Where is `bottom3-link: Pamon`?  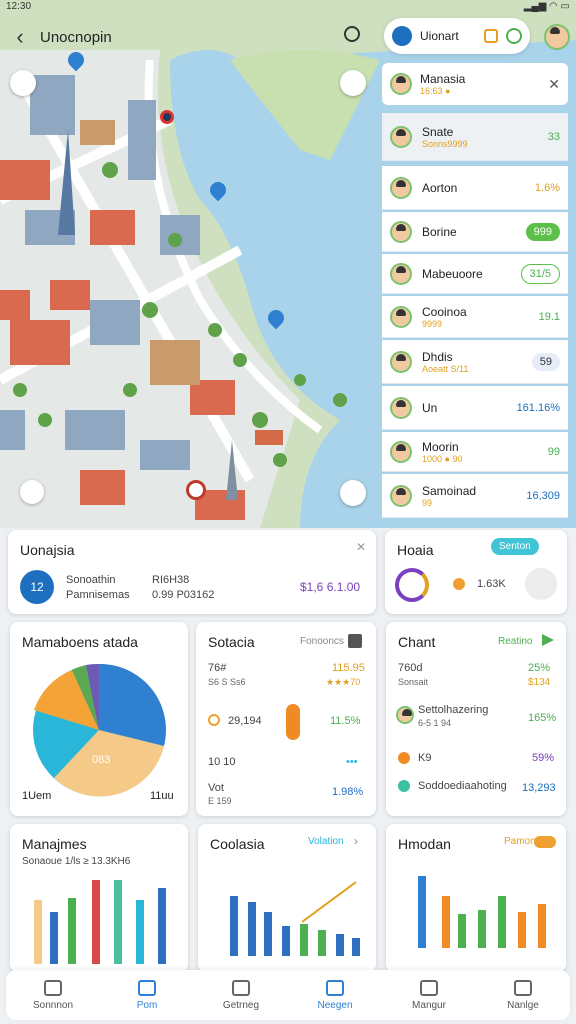 bottom3-link: Pamon is located at coordinates (520, 841).